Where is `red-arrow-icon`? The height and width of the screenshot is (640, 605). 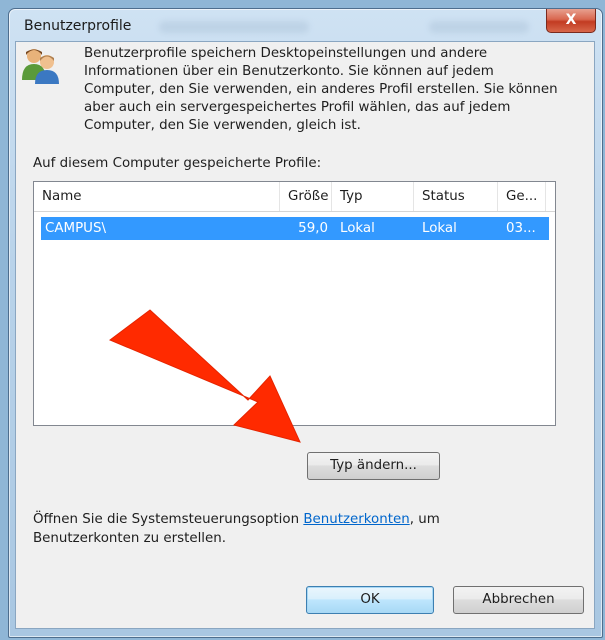 red-arrow-icon is located at coordinates (205, 376).